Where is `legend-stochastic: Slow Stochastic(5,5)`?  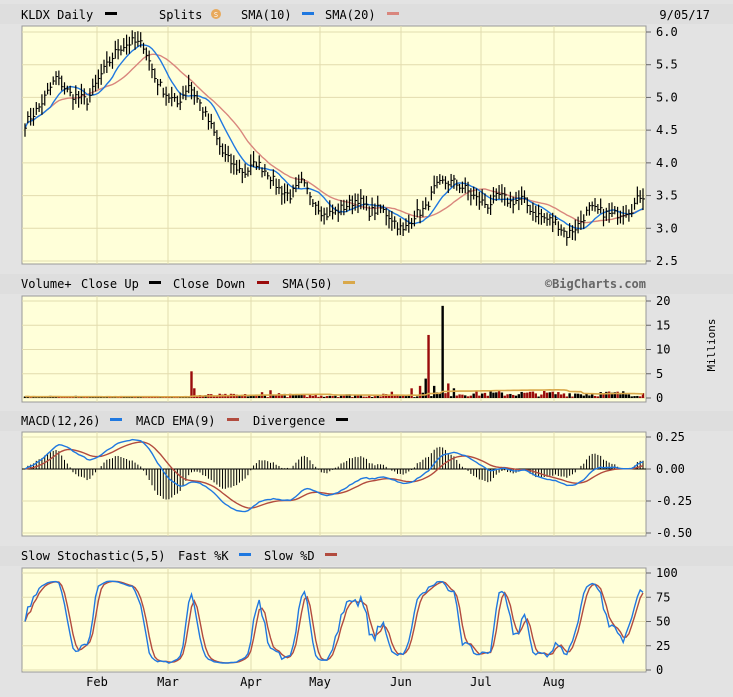
legend-stochastic: Slow Stochastic(5,5) is located at coordinates (93, 556).